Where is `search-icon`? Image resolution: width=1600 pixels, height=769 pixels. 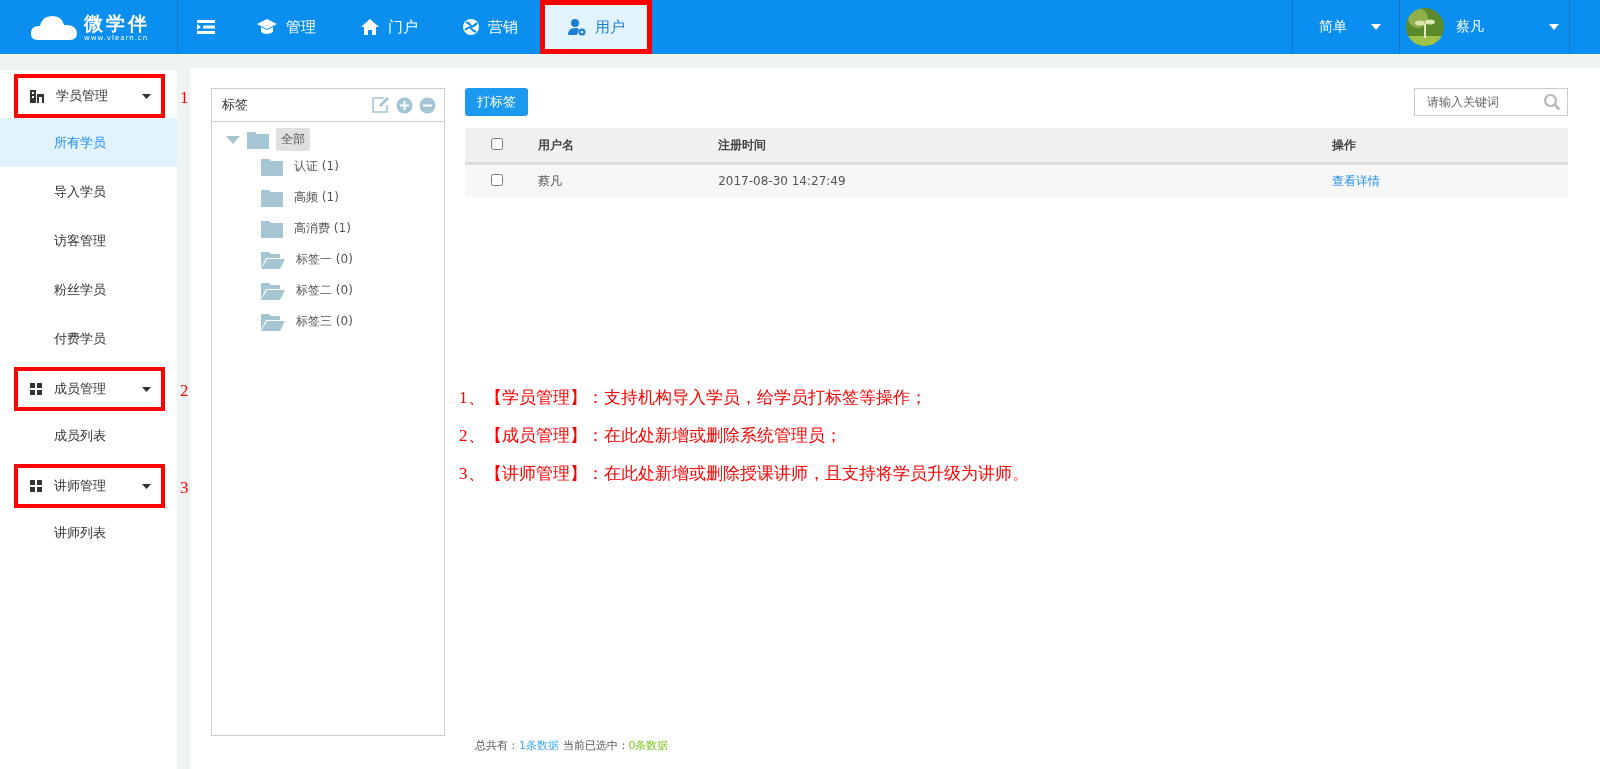 search-icon is located at coordinates (1552, 102).